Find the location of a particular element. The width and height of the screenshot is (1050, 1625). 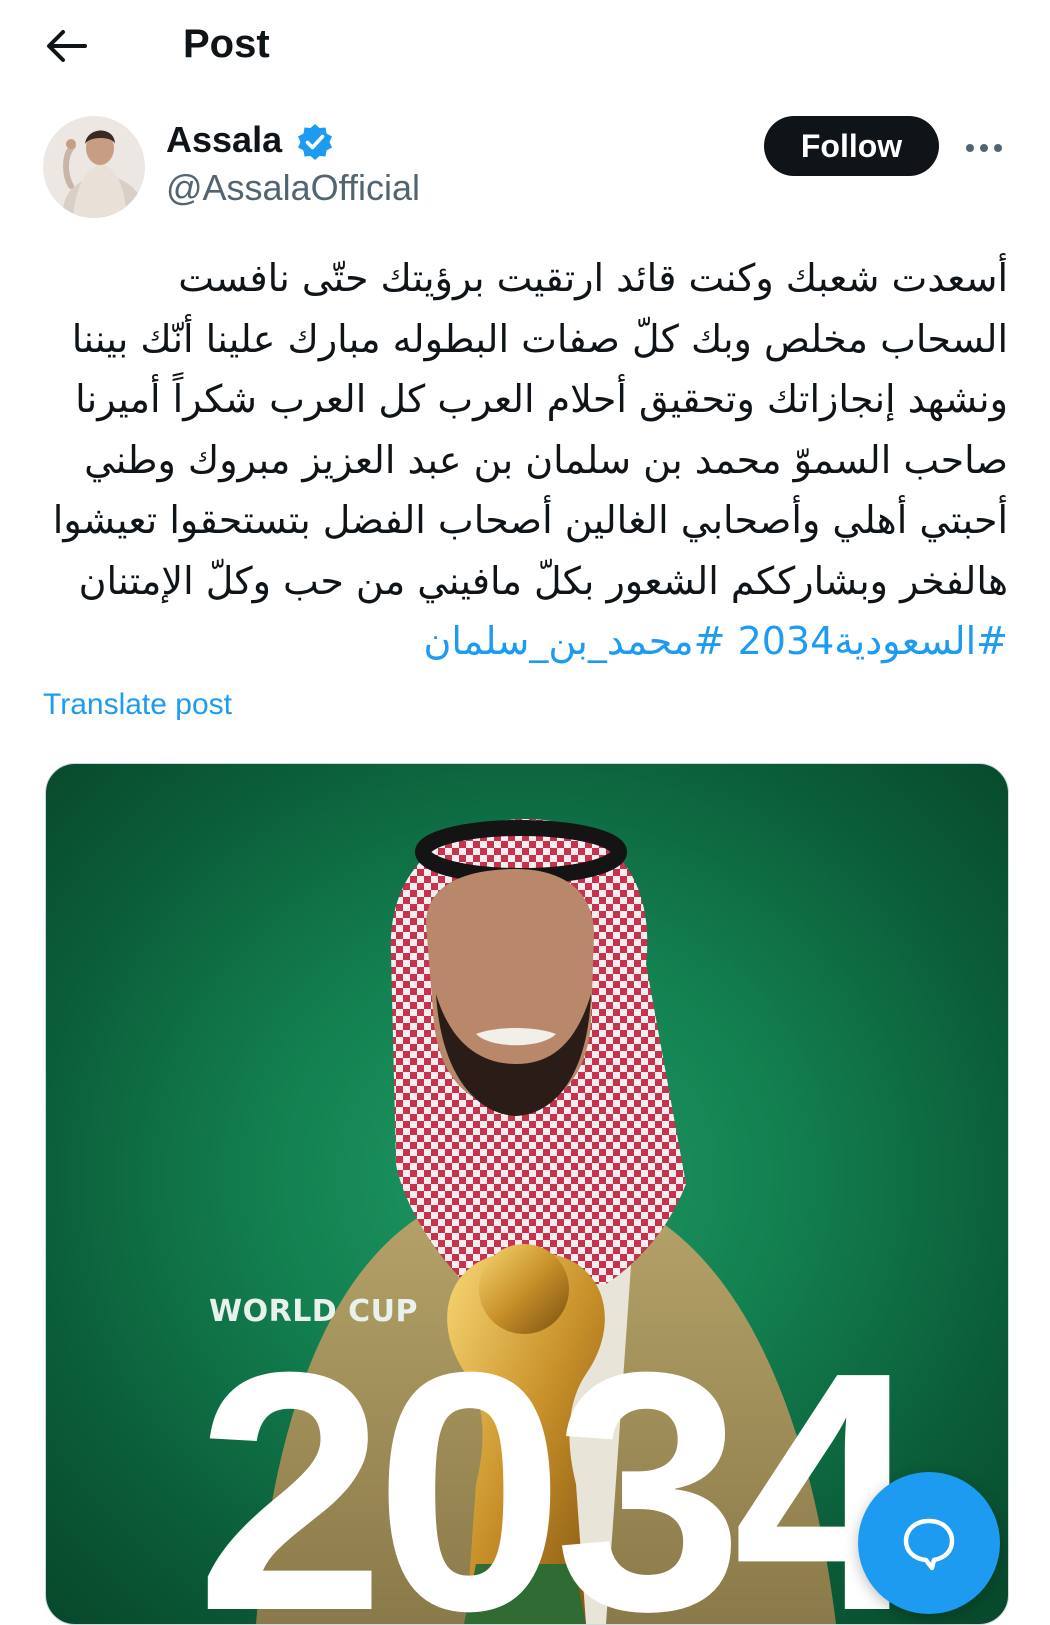

top-bar: Post is located at coordinates (525, 45).